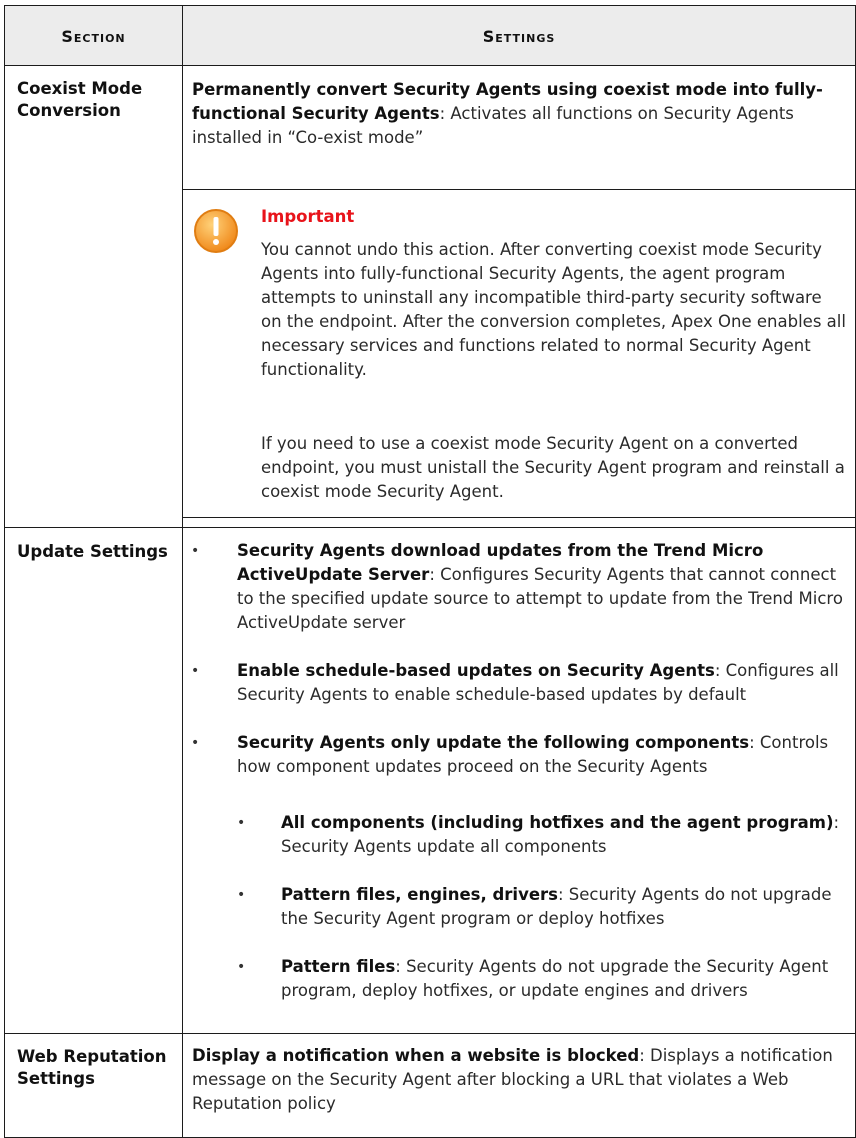  Describe the element at coordinates (419, 894) in the screenshot. I see `component-option-2-name: Pattern files, engines, drivers` at that location.